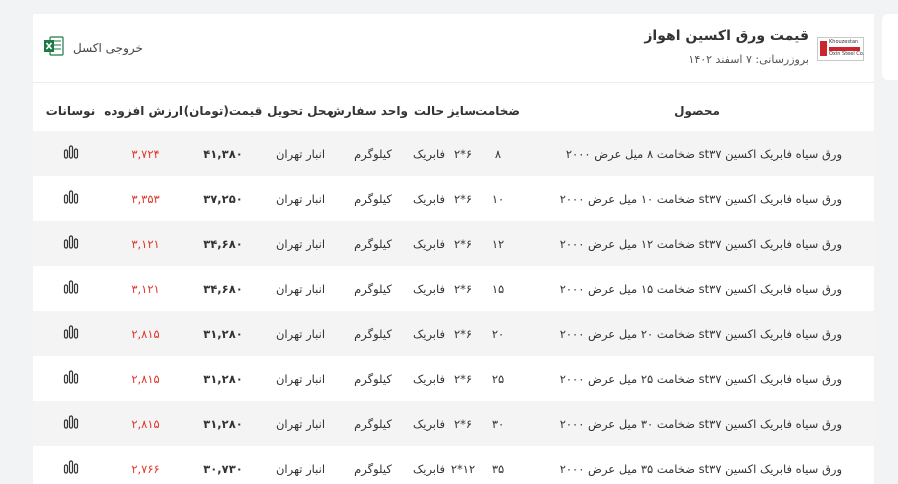 The width and height of the screenshot is (898, 484). What do you see at coordinates (223, 198) in the screenshot?
I see `price-cell: ۳۷,۲۵۰` at bounding box center [223, 198].